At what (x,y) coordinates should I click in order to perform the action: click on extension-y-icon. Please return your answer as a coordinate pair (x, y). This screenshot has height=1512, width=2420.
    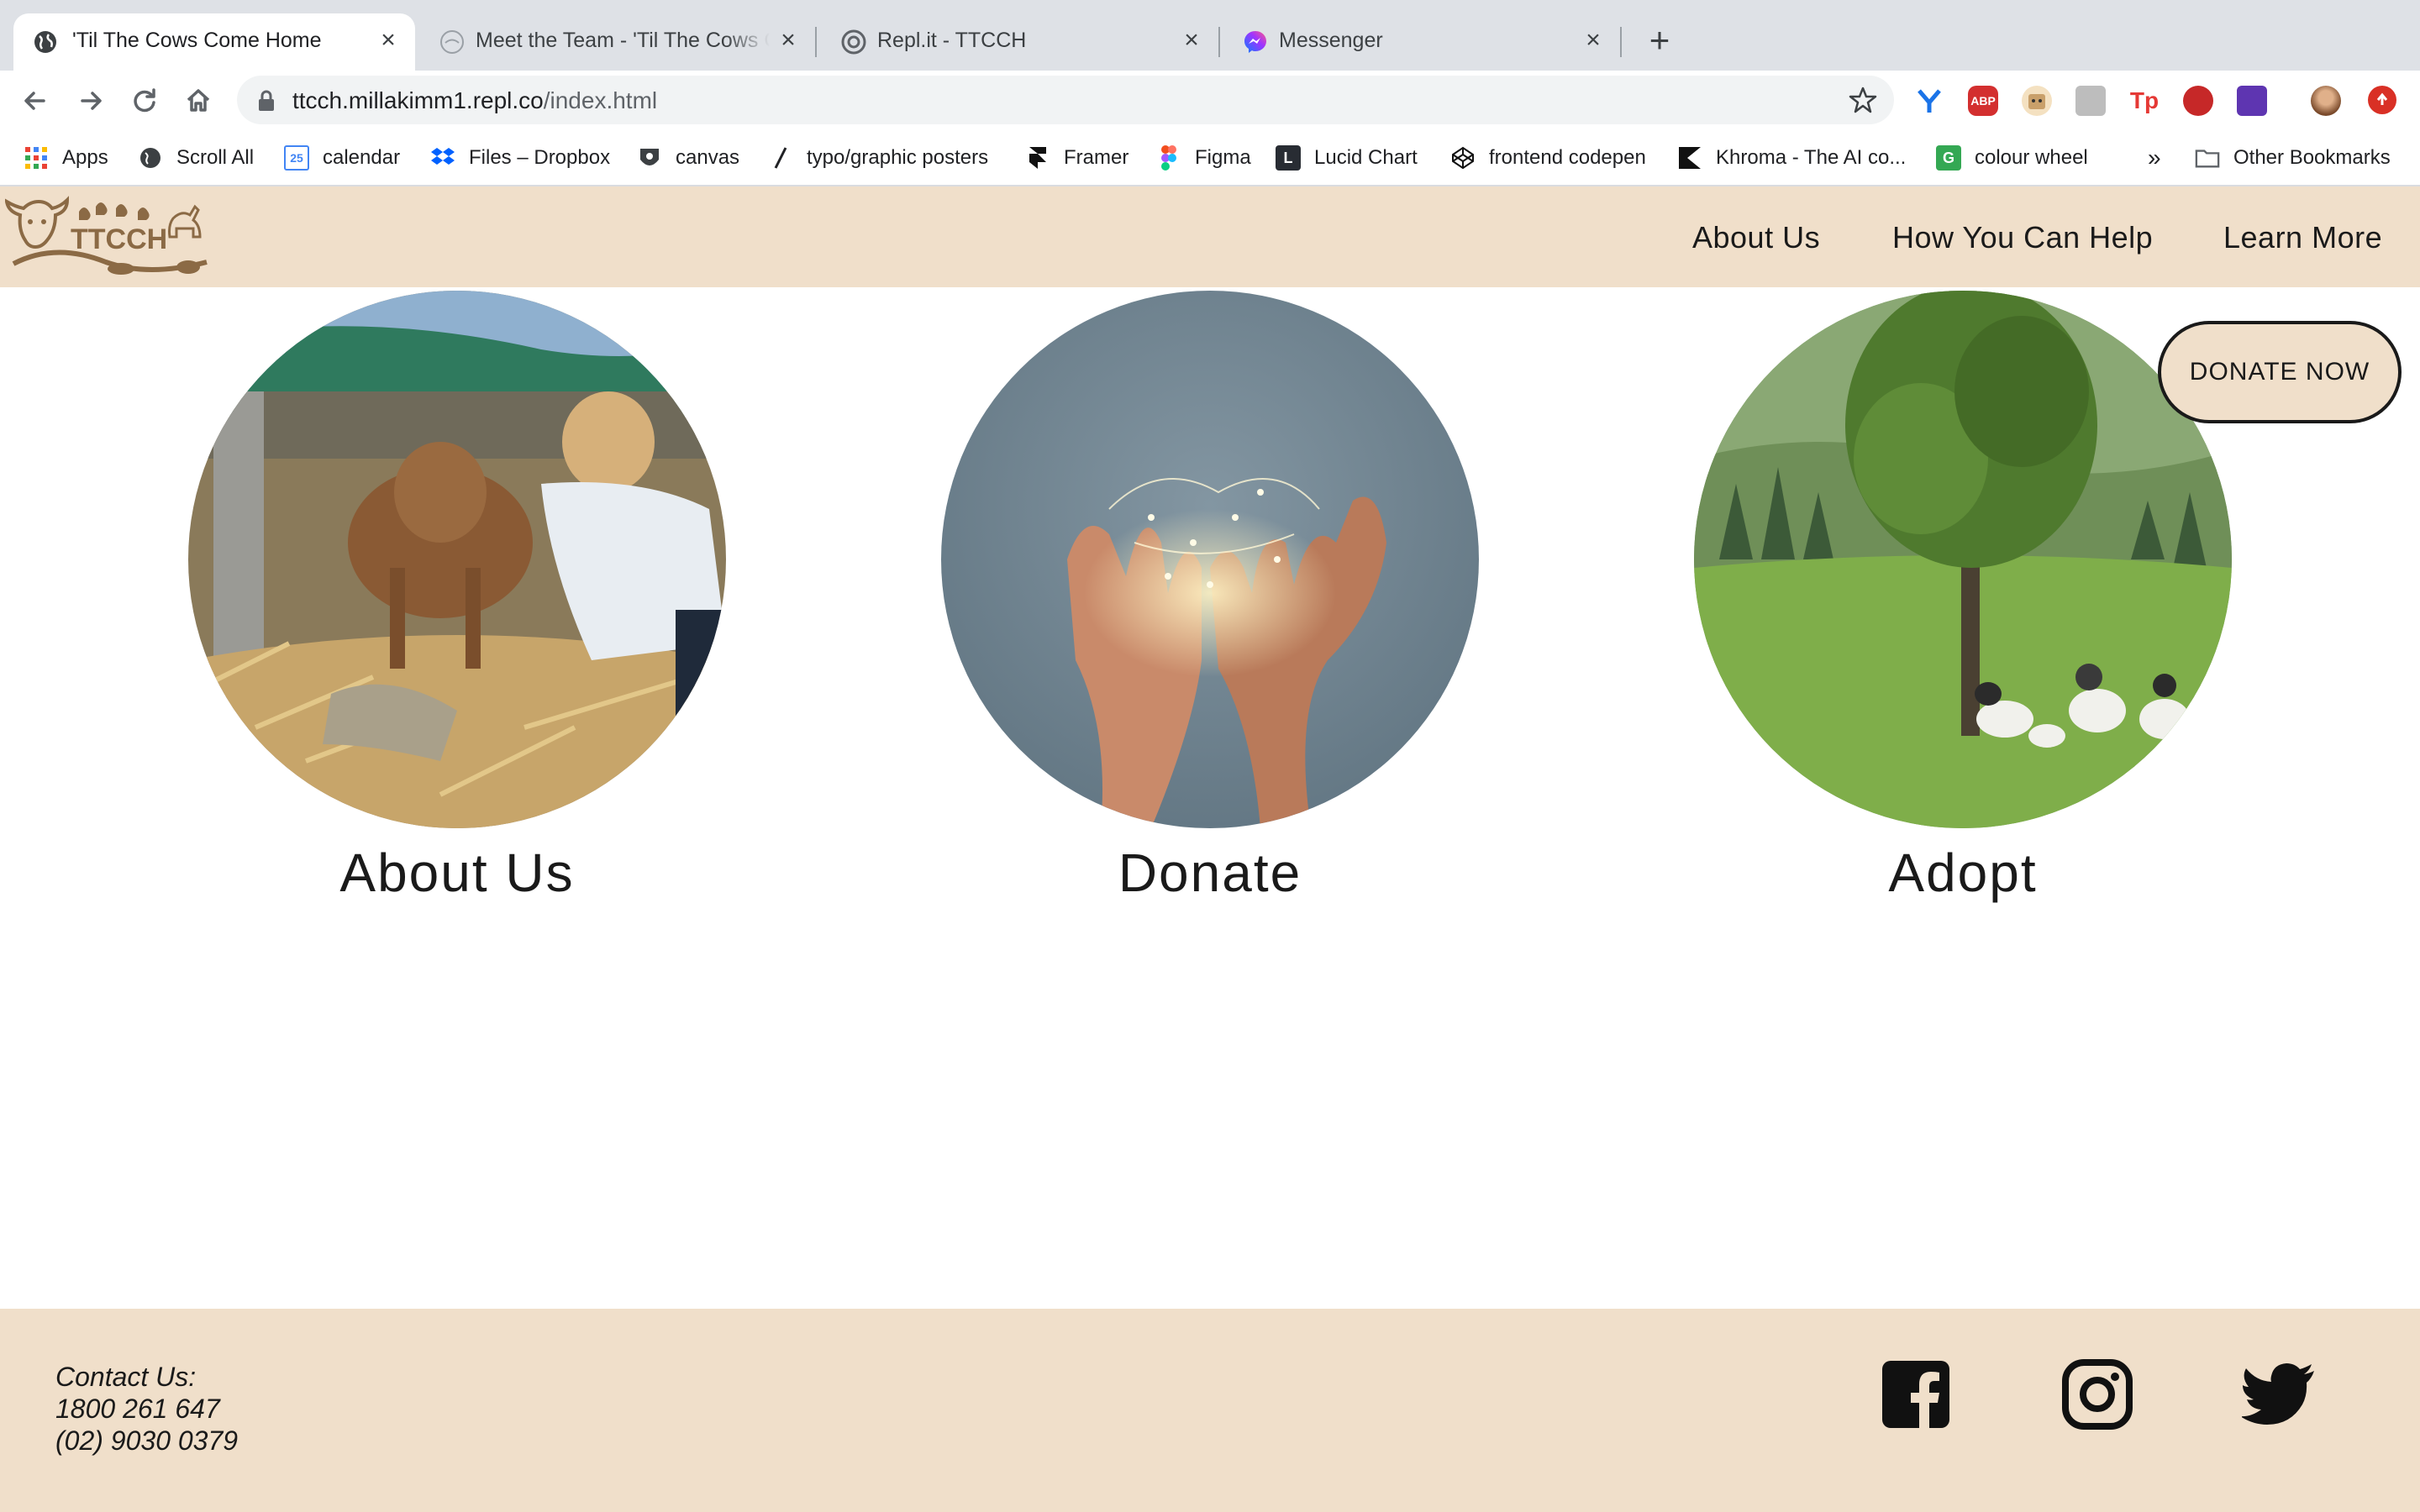
    Looking at the image, I should click on (1929, 101).